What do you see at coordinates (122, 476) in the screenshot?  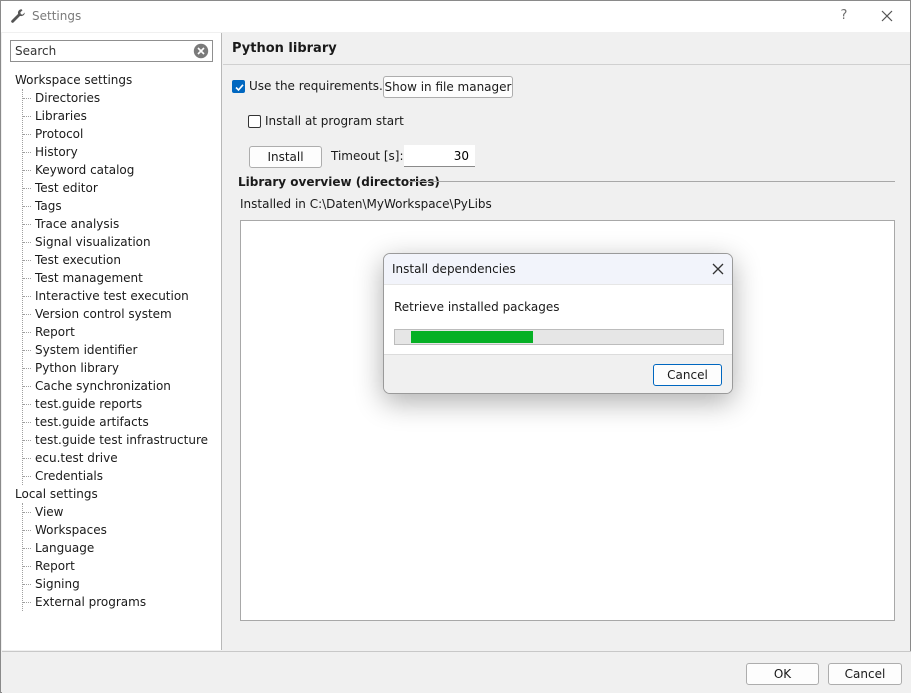 I see `tree-item: Credentials` at bounding box center [122, 476].